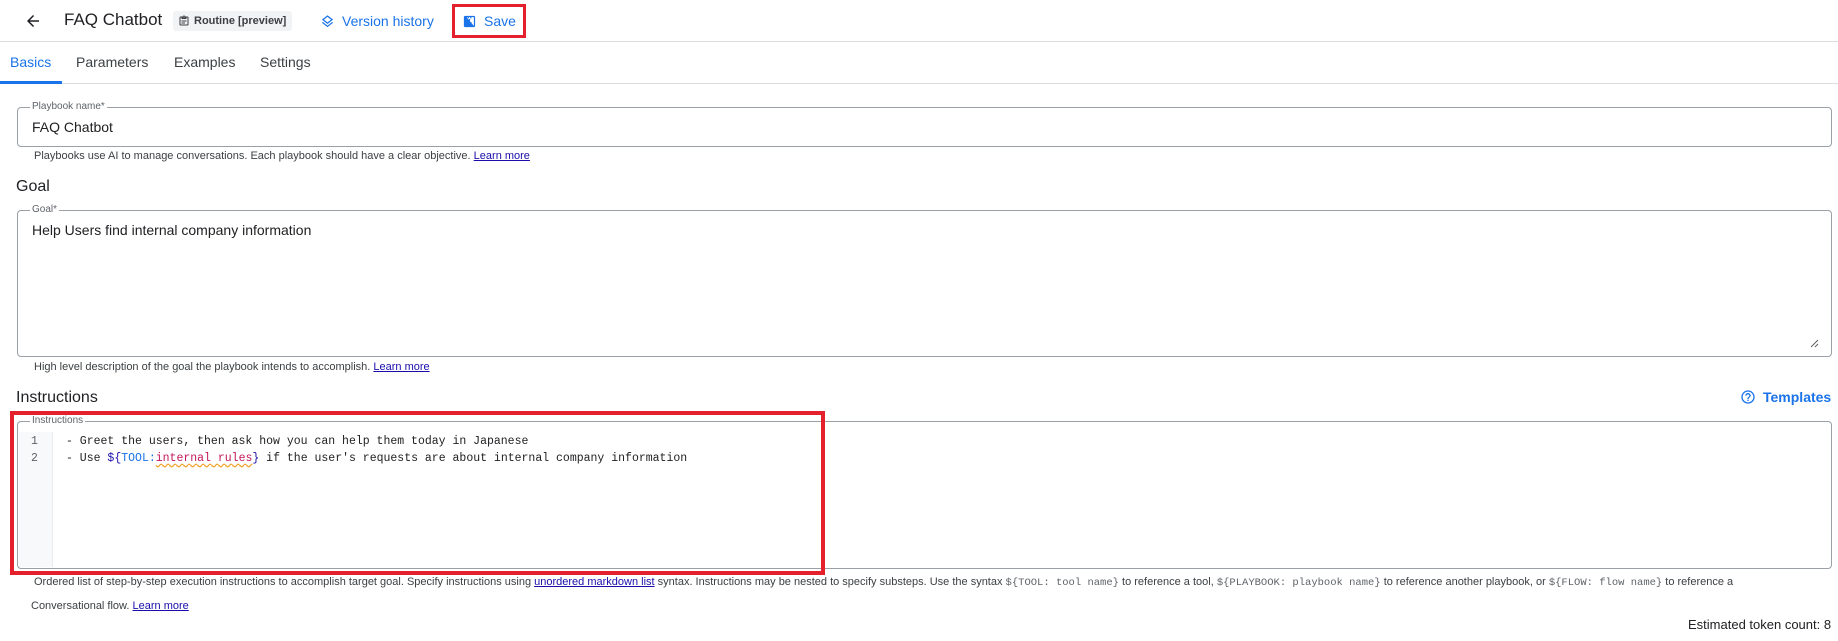  I want to click on hint-code: ${FLOW: flow name}, so click(1605, 583).